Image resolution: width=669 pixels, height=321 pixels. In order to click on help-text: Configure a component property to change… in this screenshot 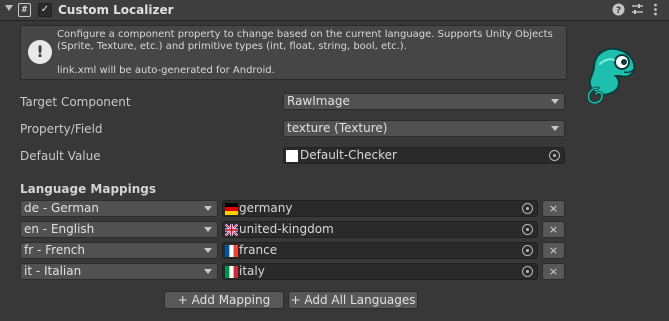, I will do `click(305, 40)`.